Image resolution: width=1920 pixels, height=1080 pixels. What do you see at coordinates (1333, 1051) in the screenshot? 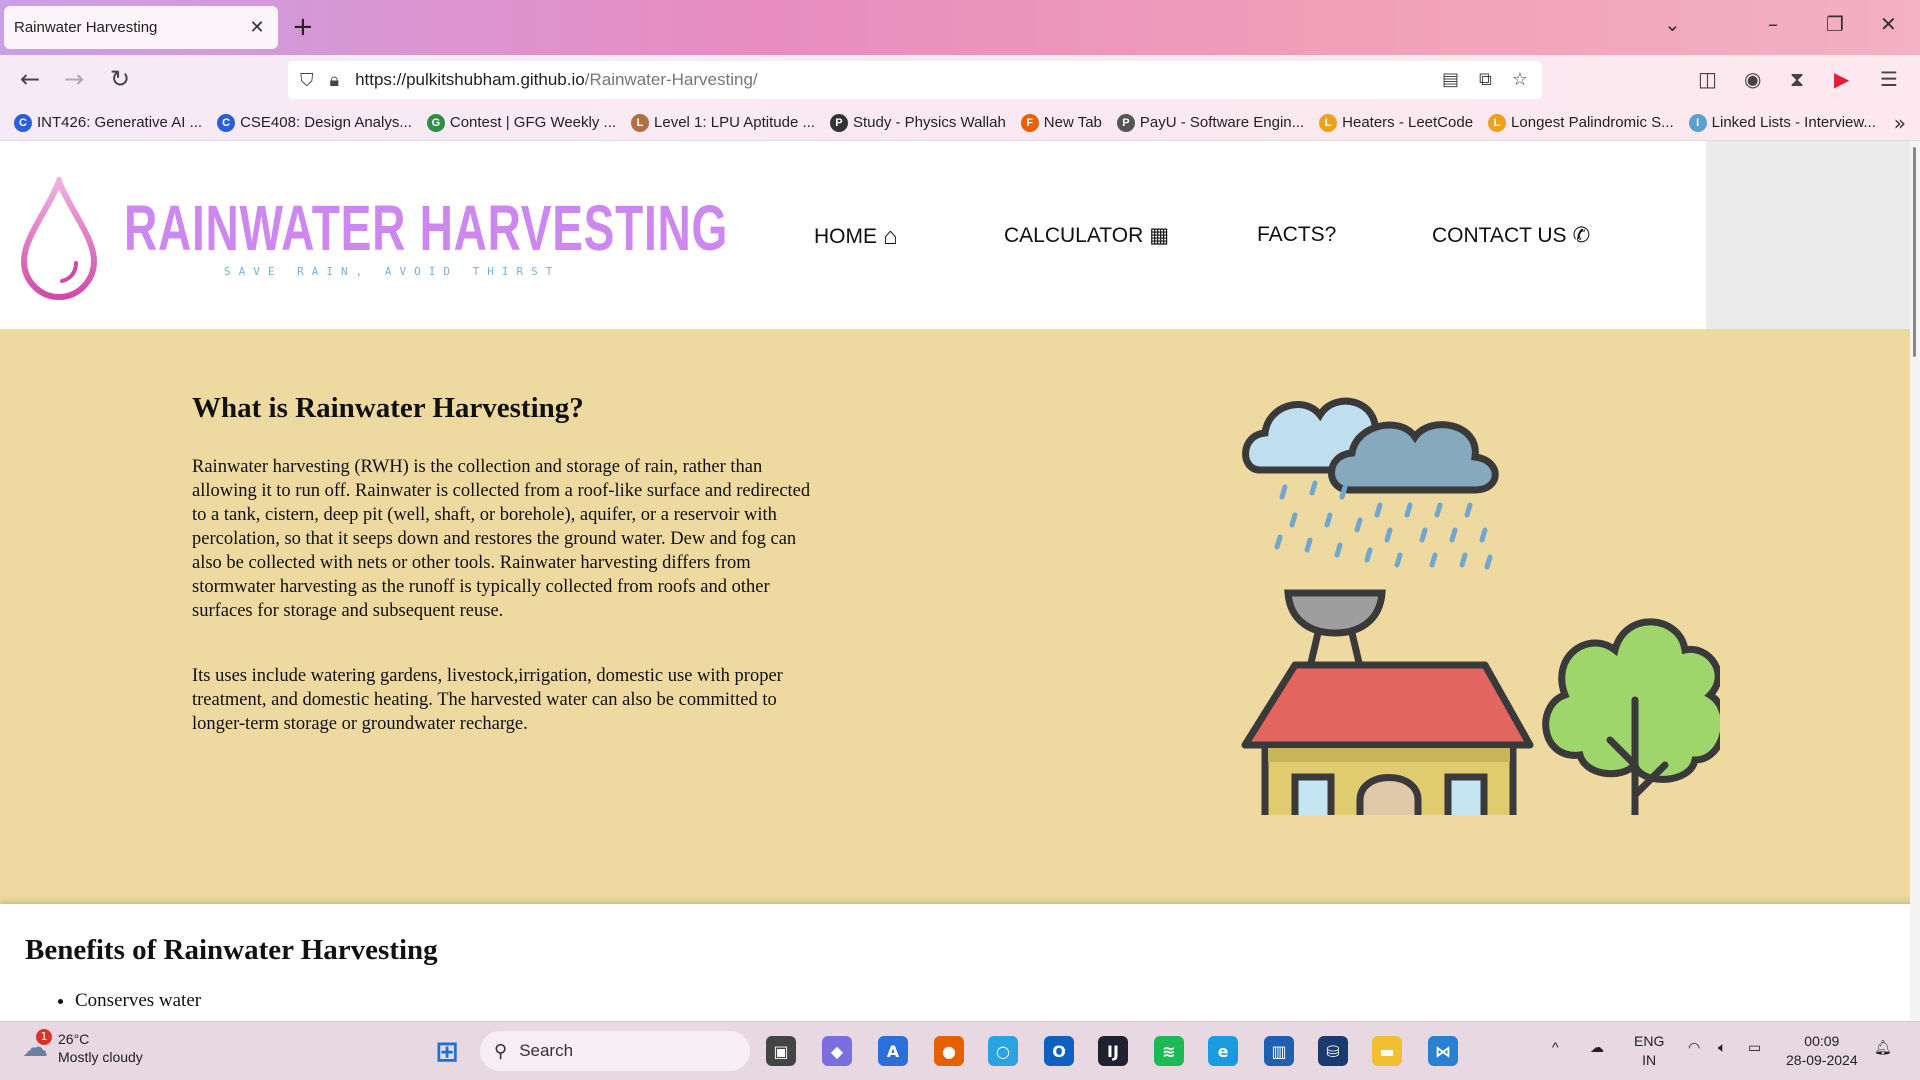
I see `sql-app-icon: ⛁` at bounding box center [1333, 1051].